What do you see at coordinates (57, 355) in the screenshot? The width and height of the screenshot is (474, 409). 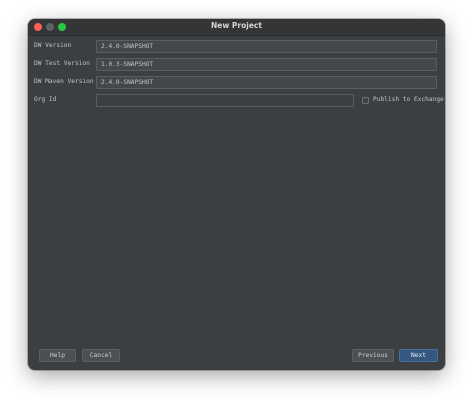 I see `help-button: Help` at bounding box center [57, 355].